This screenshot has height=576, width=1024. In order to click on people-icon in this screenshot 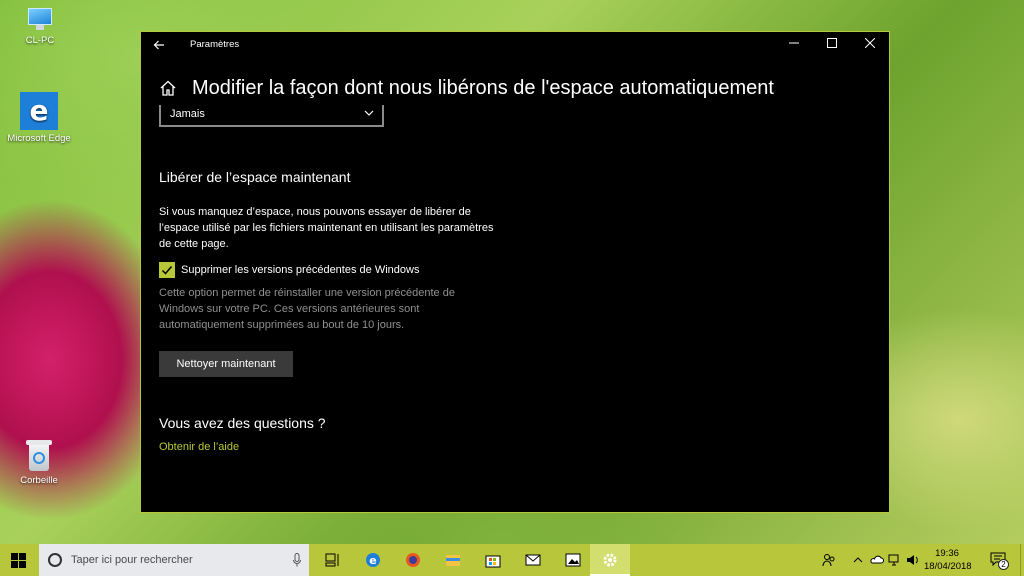, I will do `click(829, 560)`.